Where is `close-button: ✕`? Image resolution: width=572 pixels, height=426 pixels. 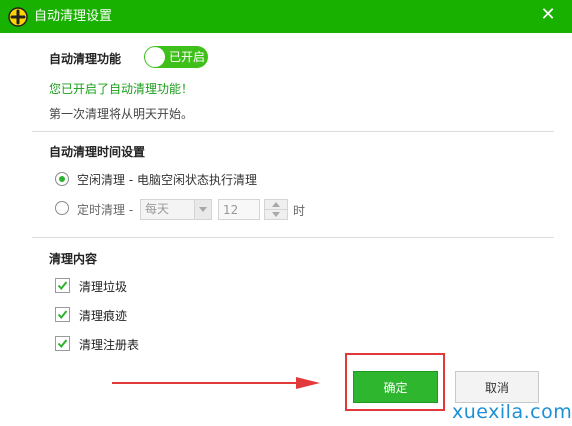
close-button: ✕ is located at coordinates (548, 15).